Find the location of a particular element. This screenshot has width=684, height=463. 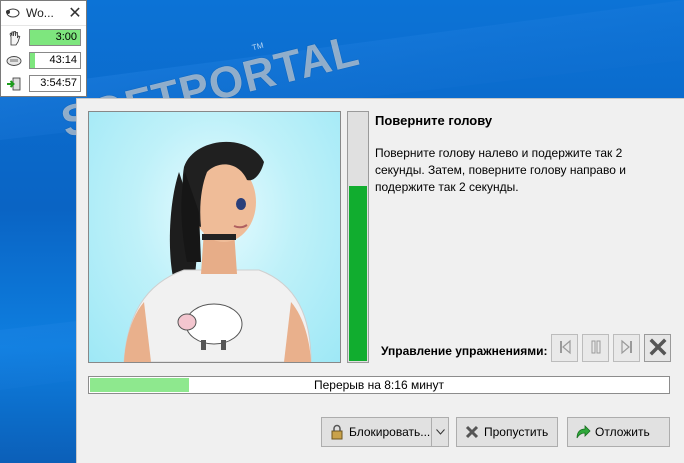

previous-icon is located at coordinates (565, 348).